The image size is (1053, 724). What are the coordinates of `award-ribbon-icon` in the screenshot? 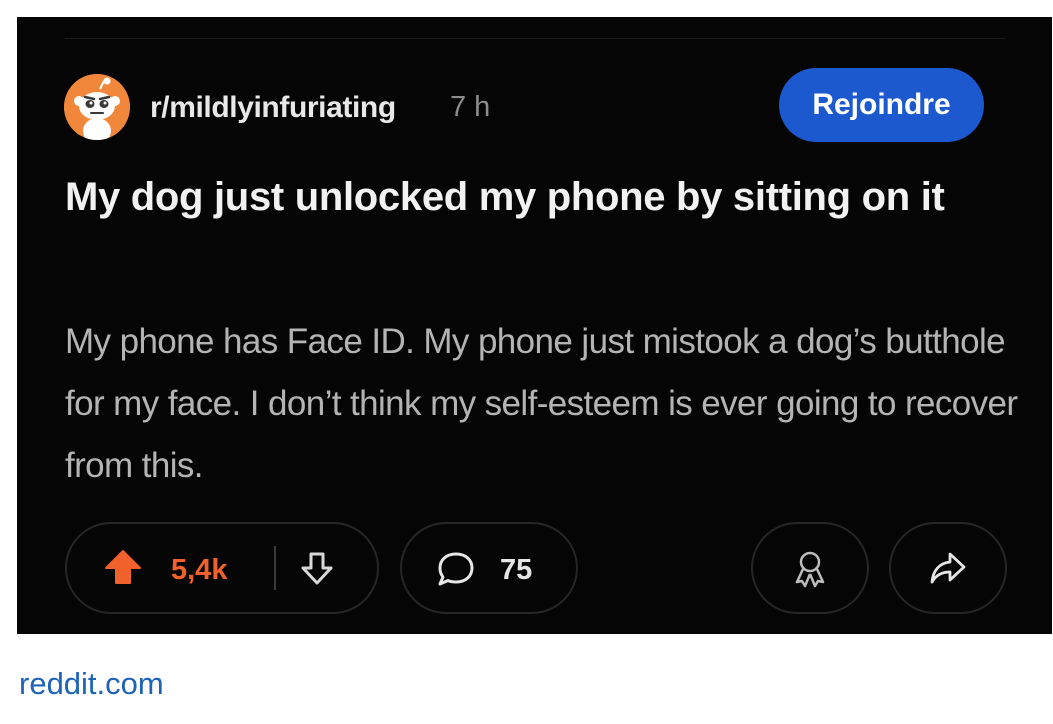 It's located at (810, 569).